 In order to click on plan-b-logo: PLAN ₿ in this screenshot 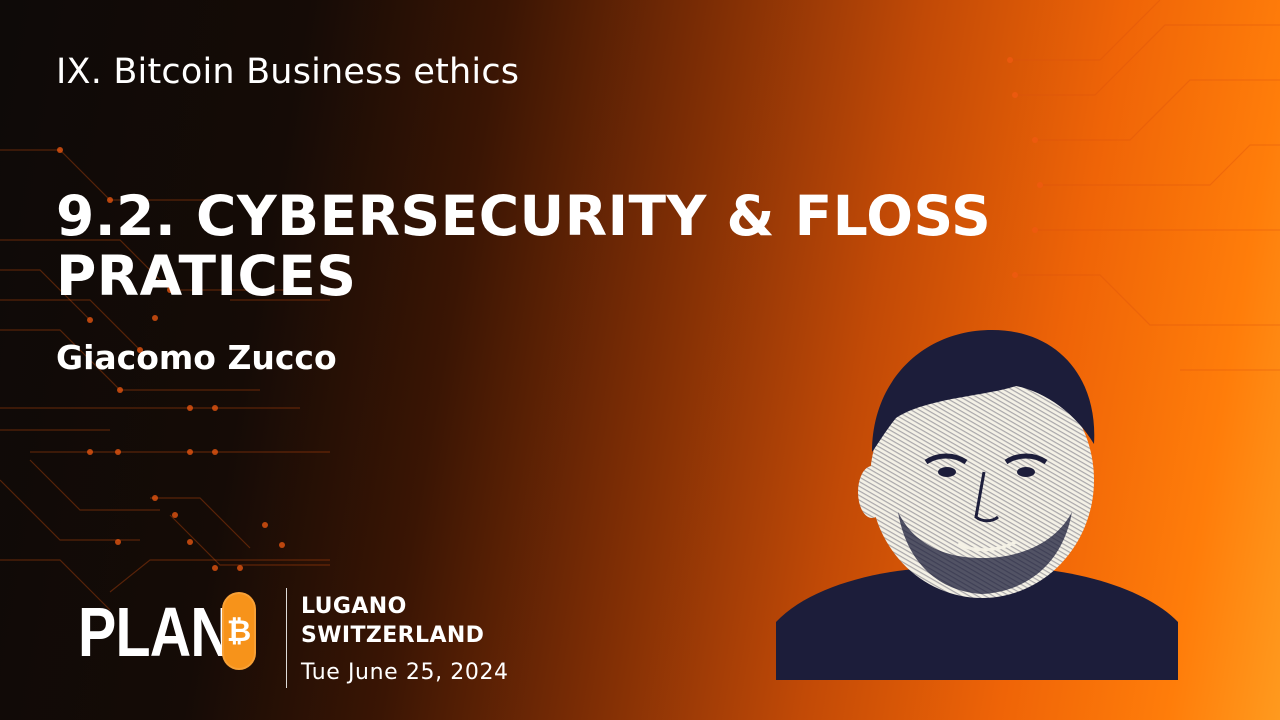, I will do `click(171, 632)`.